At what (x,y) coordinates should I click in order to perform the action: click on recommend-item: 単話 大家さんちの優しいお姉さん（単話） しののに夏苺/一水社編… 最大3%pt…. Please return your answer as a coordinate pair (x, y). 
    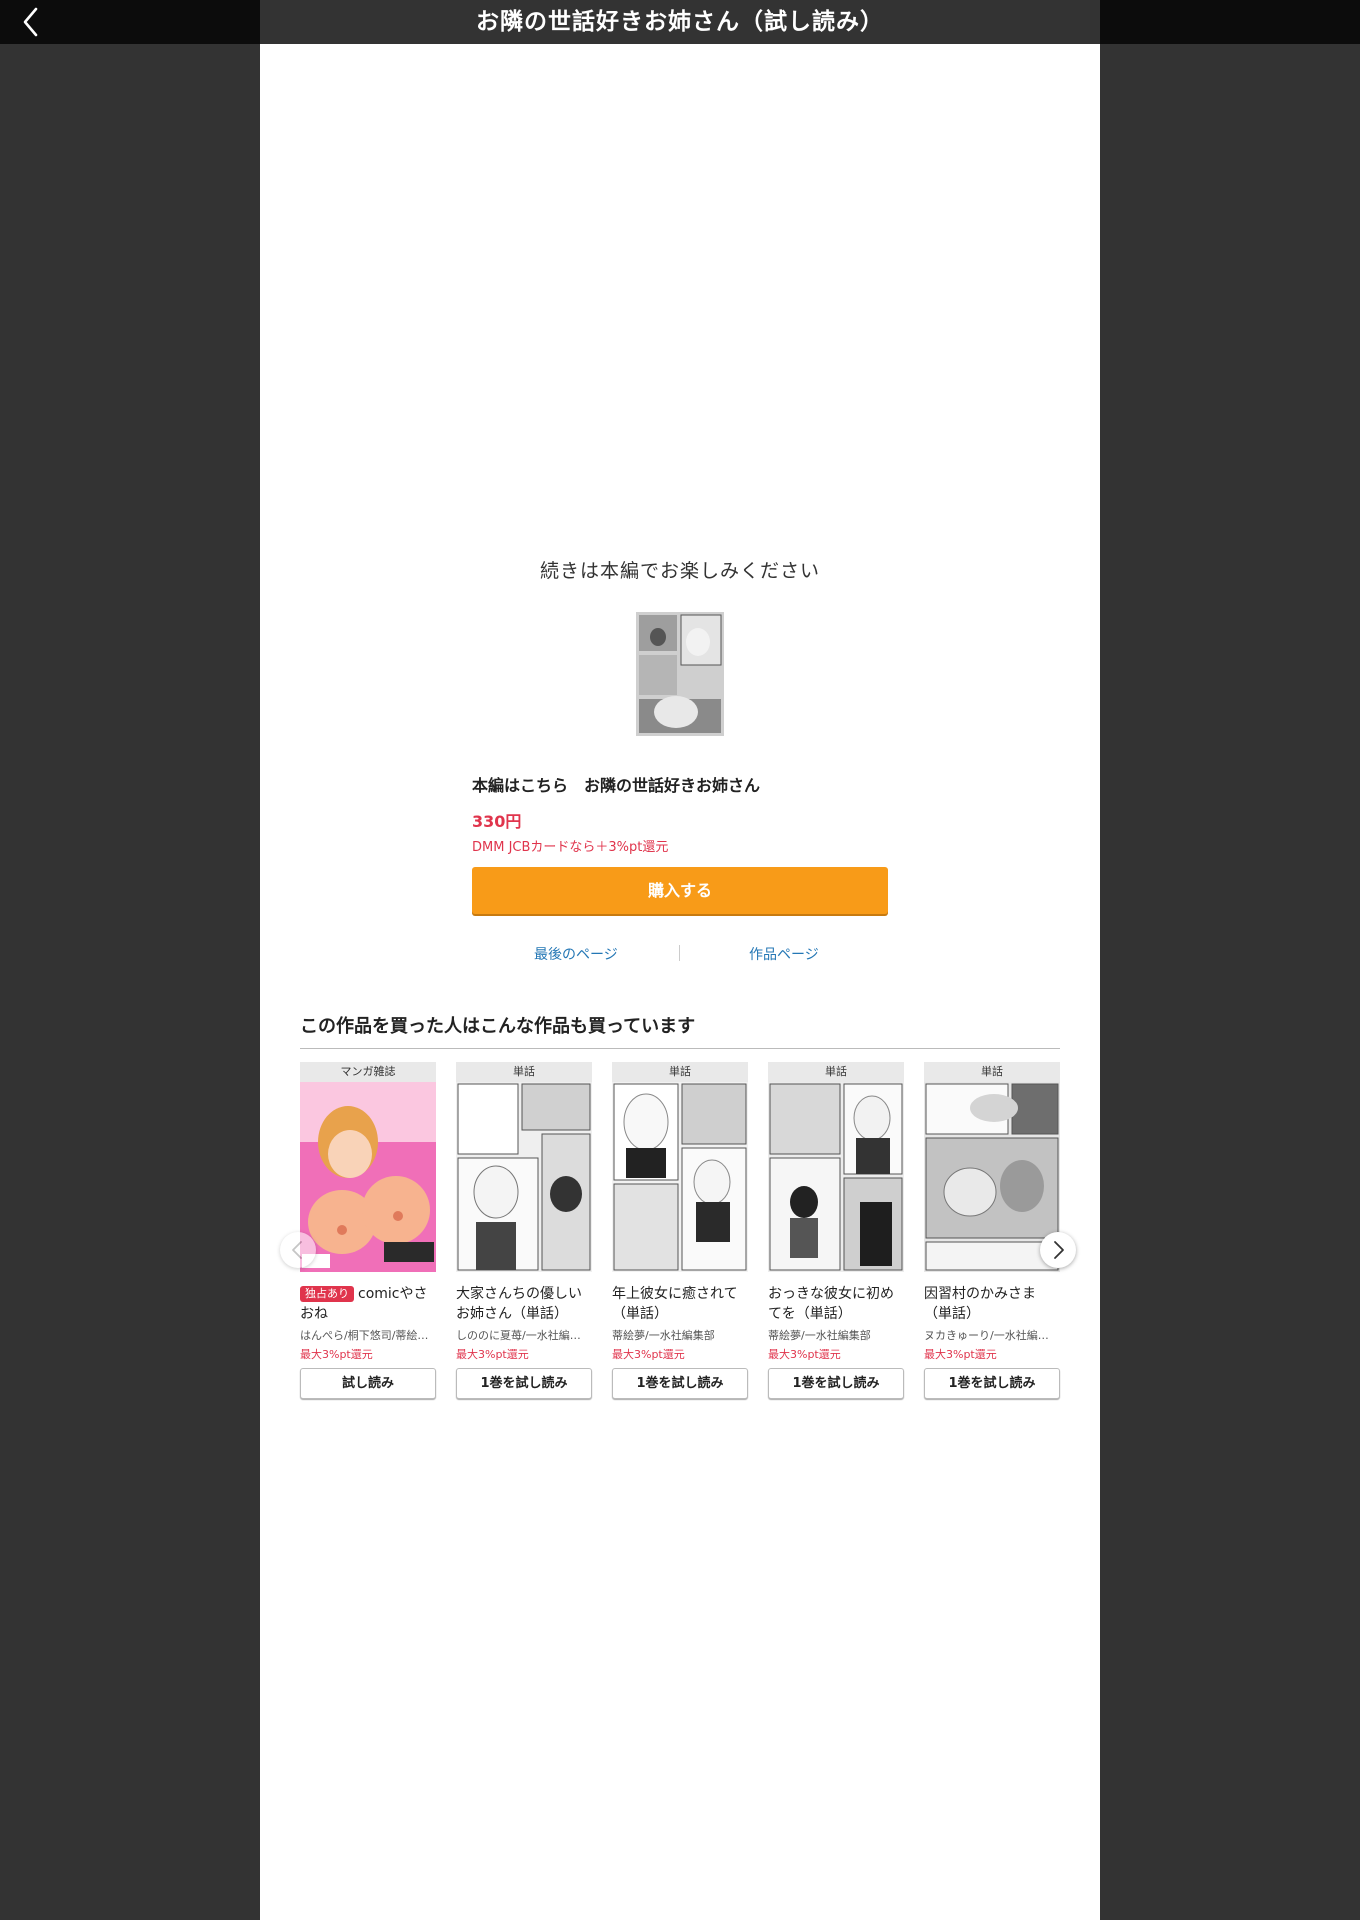
    Looking at the image, I should click on (524, 1230).